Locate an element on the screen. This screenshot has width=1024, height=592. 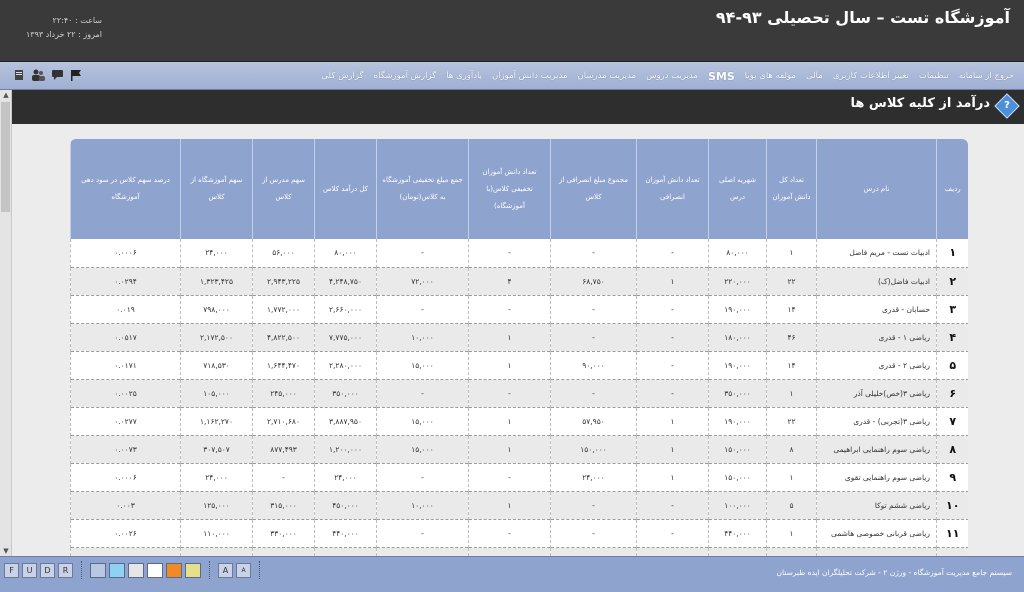
col-header-teacher-share: سهم مدرس از کلاس is located at coordinates (283, 189).